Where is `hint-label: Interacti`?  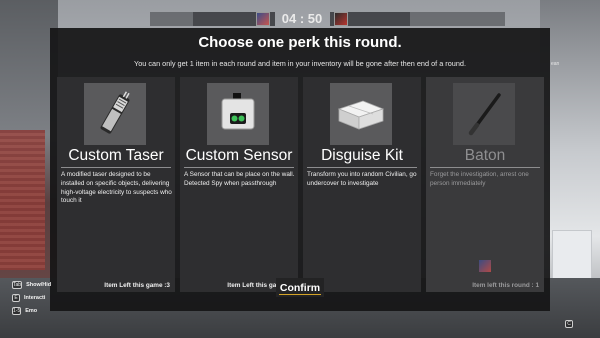 hint-label: Interacti is located at coordinates (35, 297).